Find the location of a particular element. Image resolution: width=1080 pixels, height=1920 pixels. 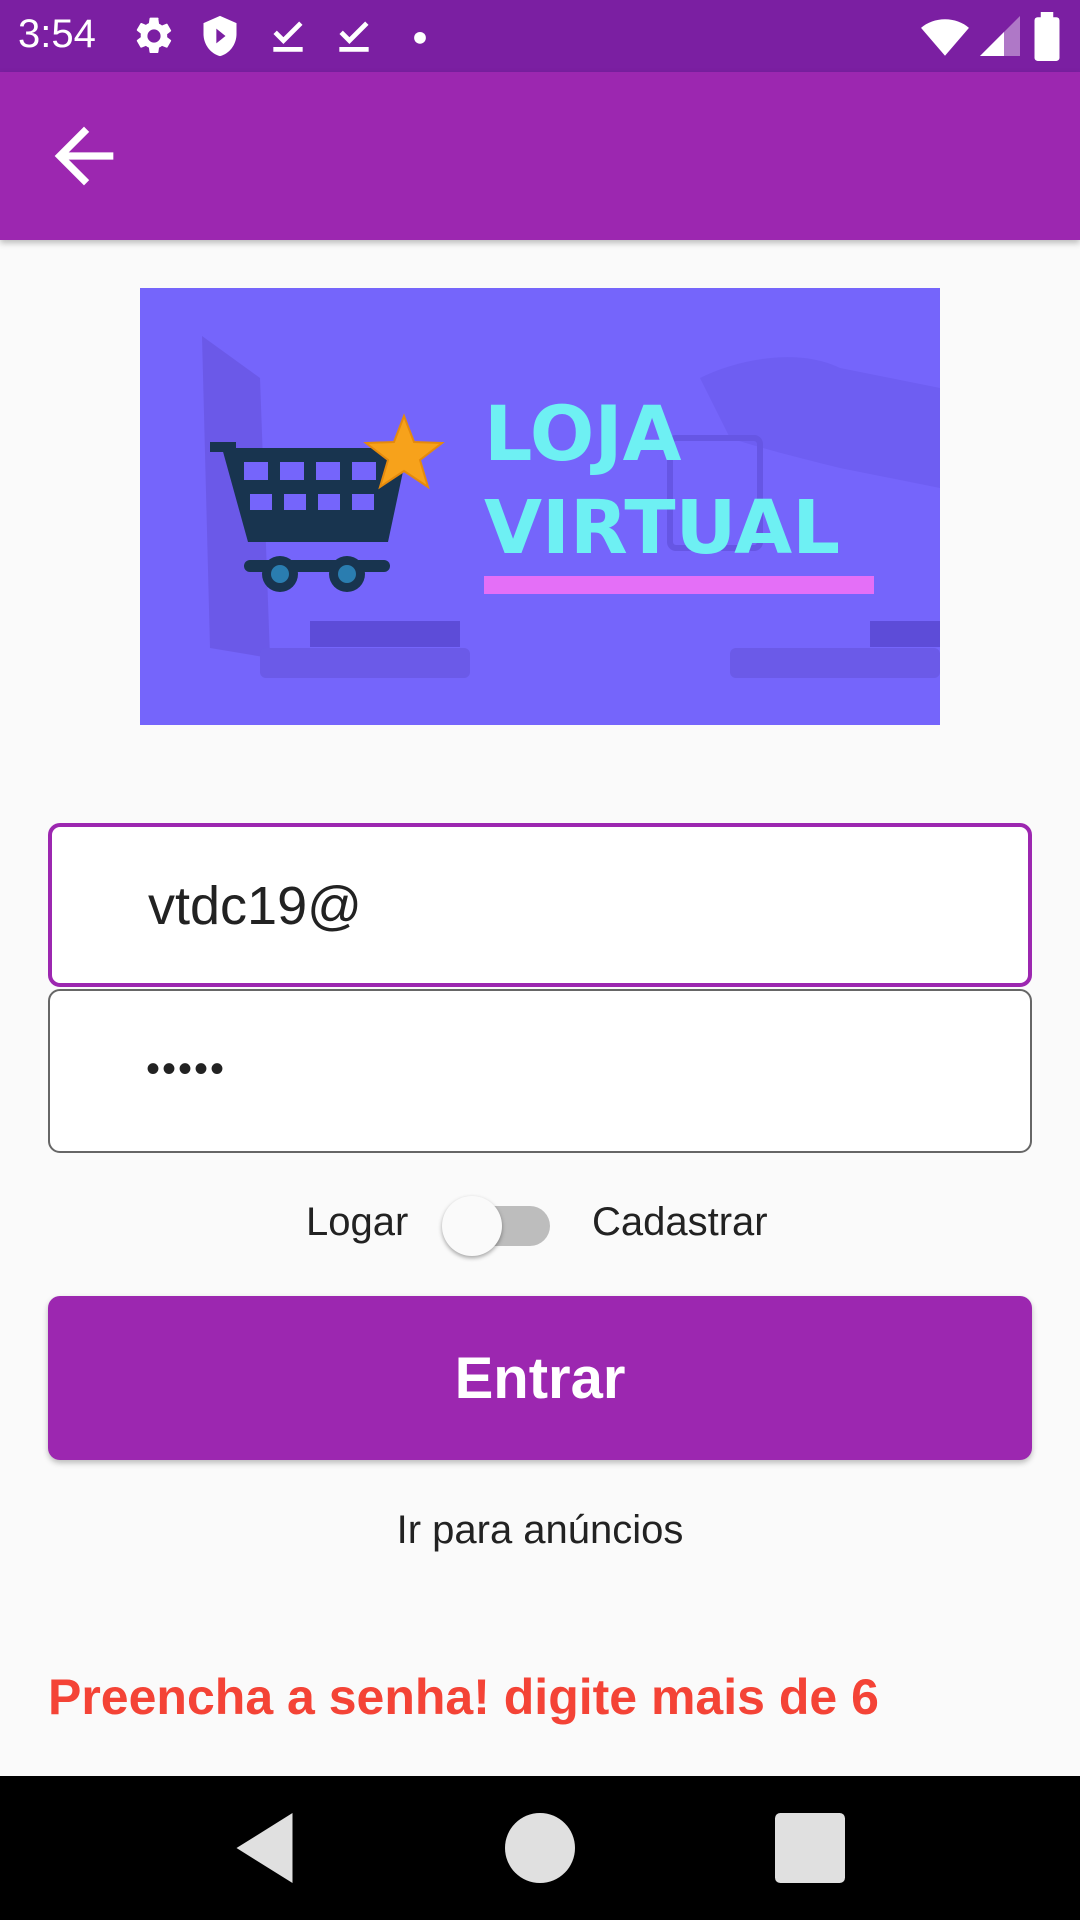

gear-icon is located at coordinates (154, 35).